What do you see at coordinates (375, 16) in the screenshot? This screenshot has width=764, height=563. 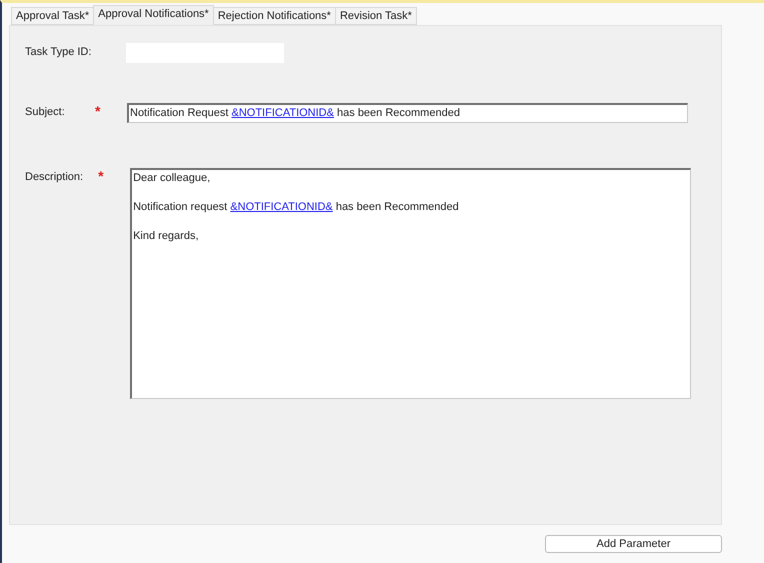 I see `tab: Revision Task*` at bounding box center [375, 16].